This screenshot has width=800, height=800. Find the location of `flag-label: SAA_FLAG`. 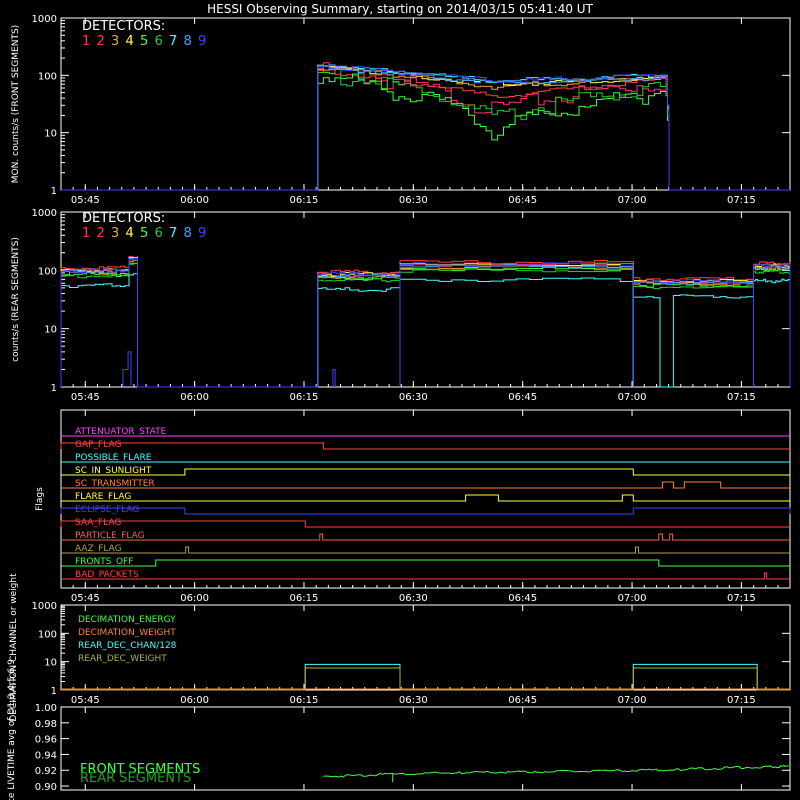

flag-label: SAA_FLAG is located at coordinates (98, 523).